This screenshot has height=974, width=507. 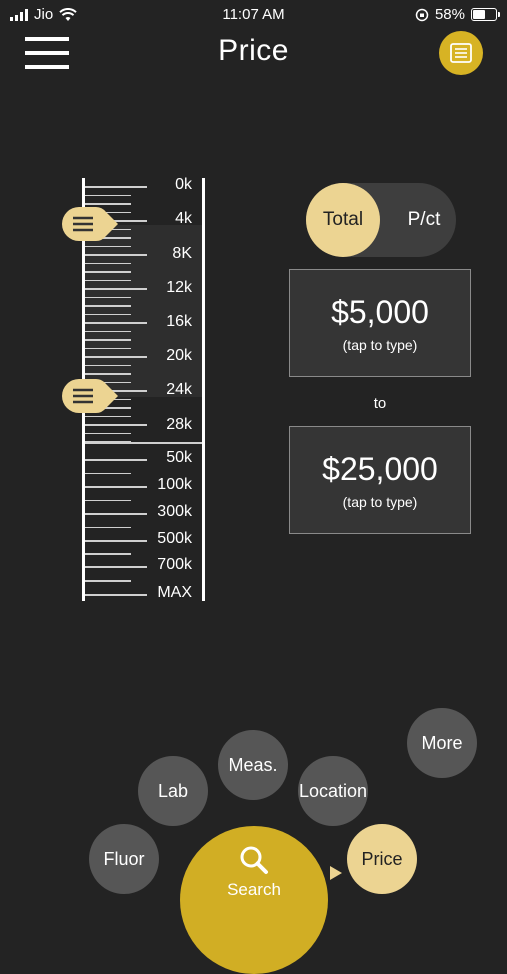 What do you see at coordinates (174, 538) in the screenshot?
I see `scale-label: 500k` at bounding box center [174, 538].